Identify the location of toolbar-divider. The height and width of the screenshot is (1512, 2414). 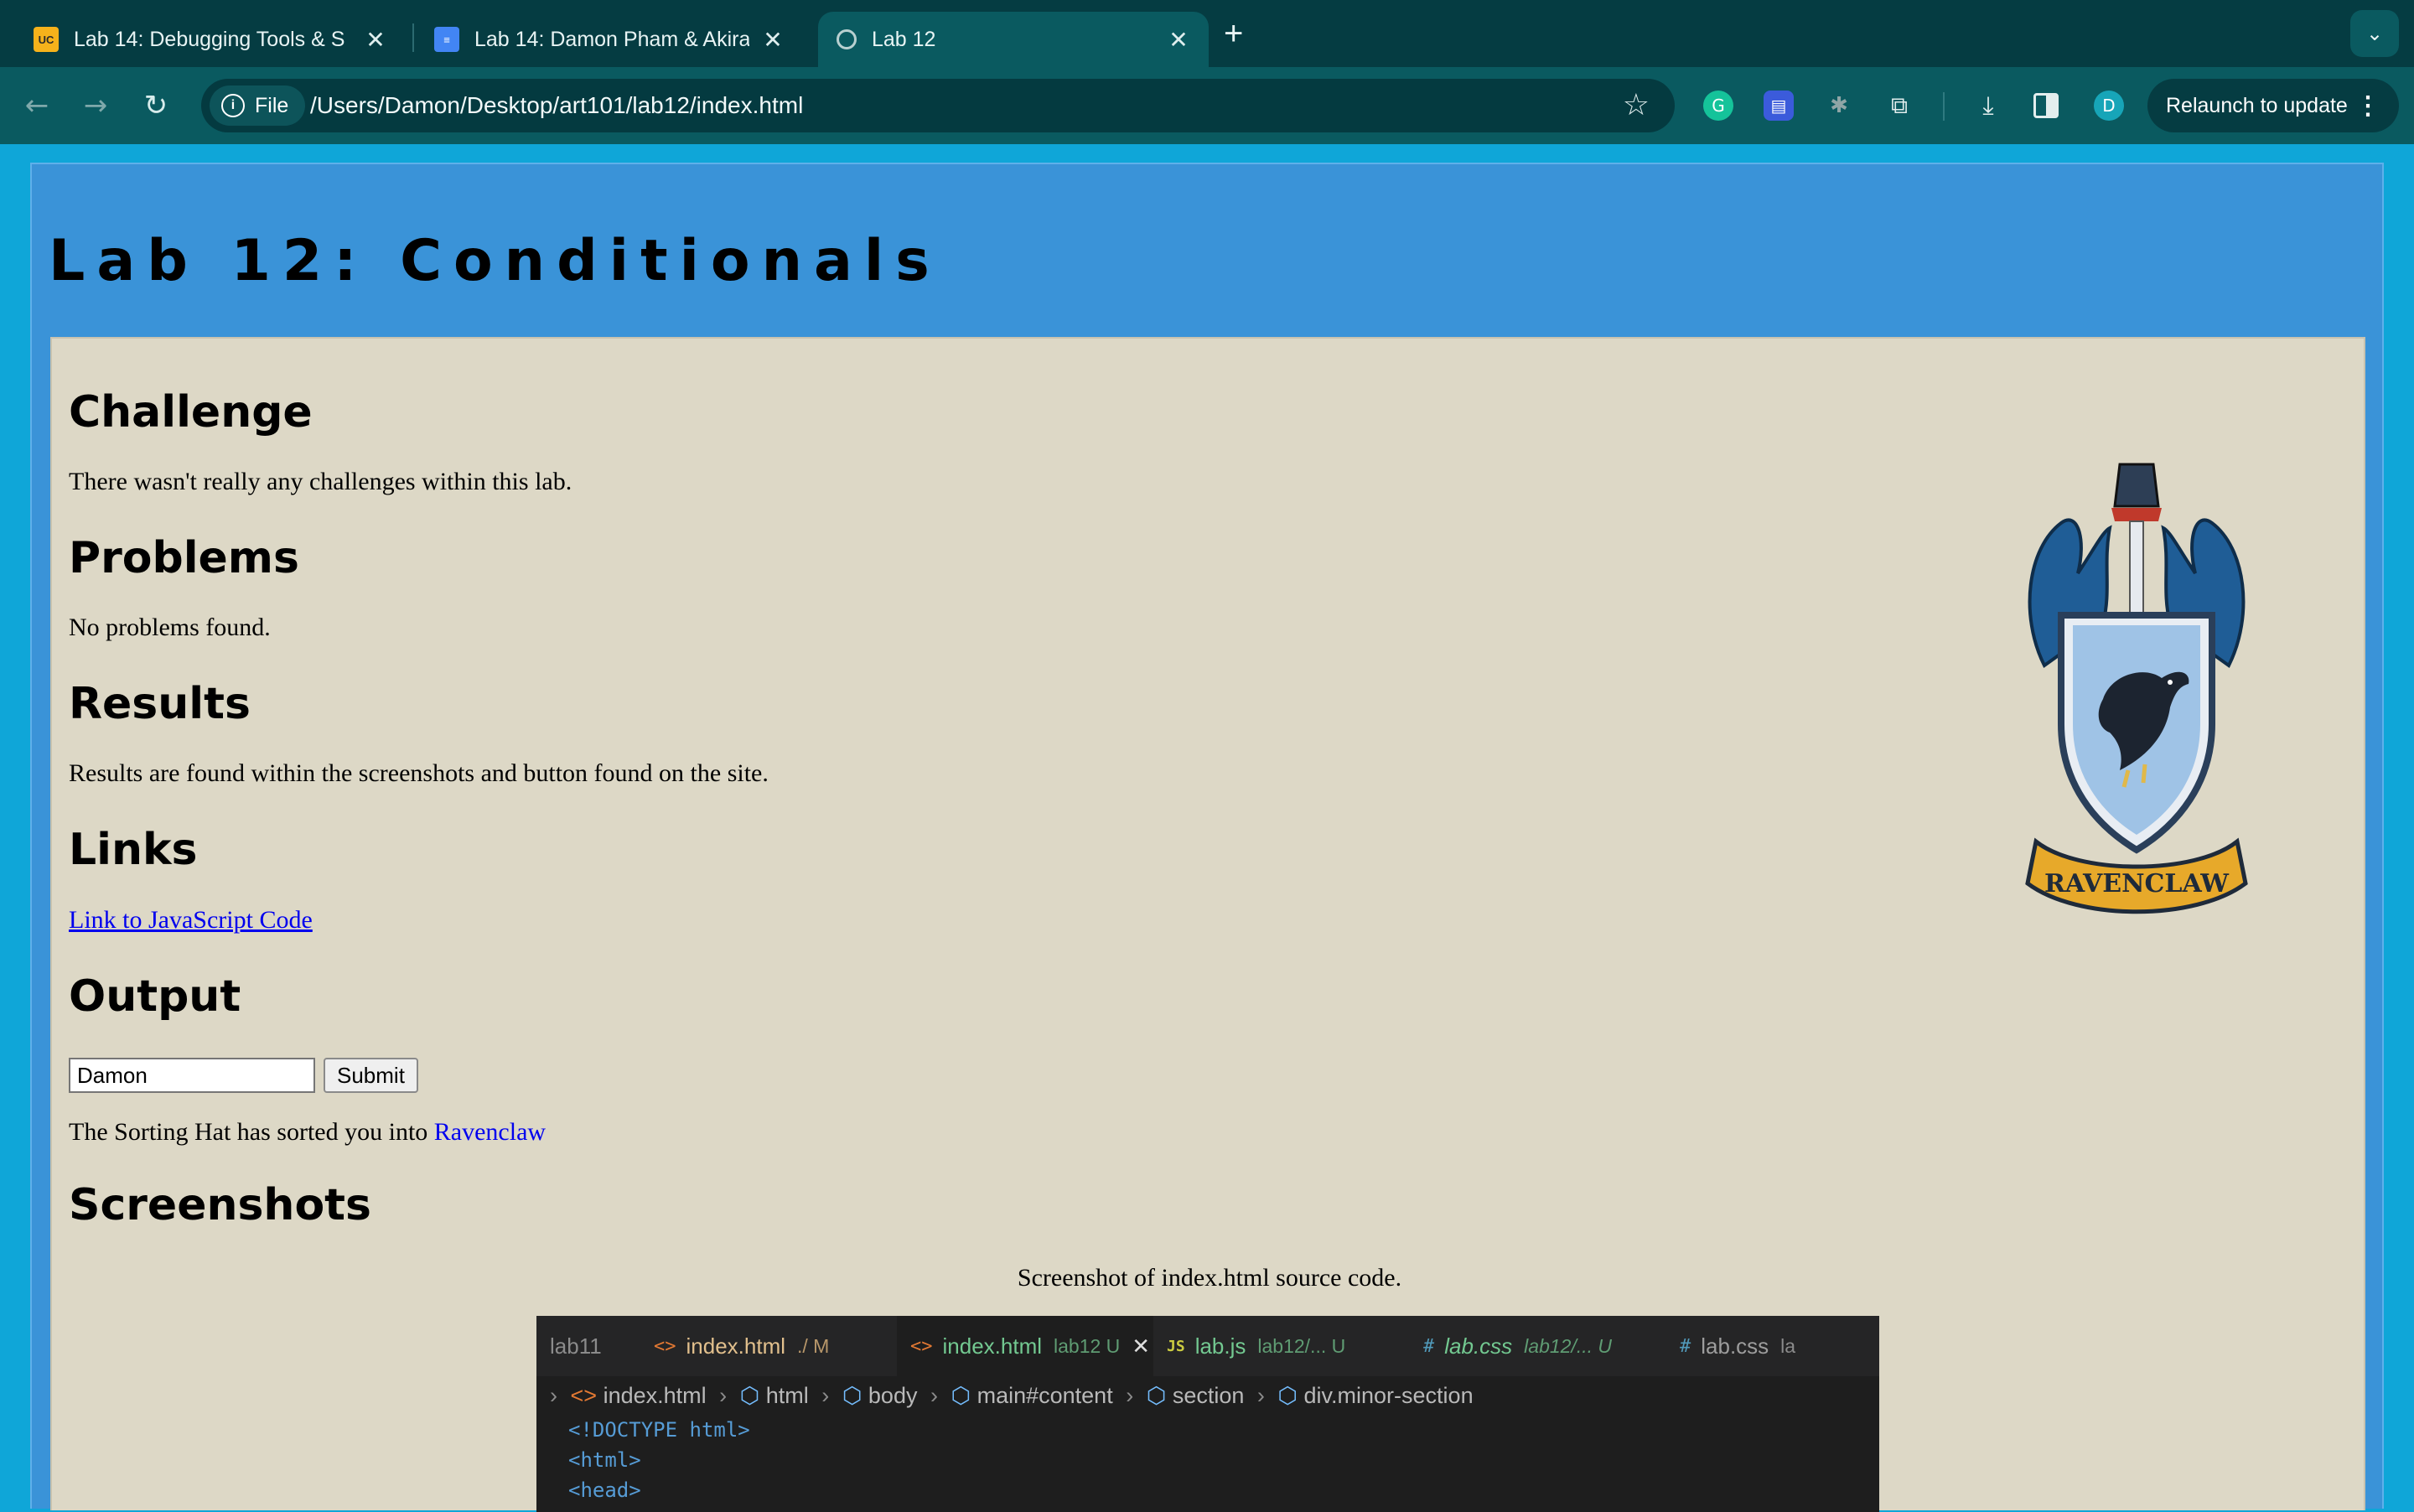
(1944, 106).